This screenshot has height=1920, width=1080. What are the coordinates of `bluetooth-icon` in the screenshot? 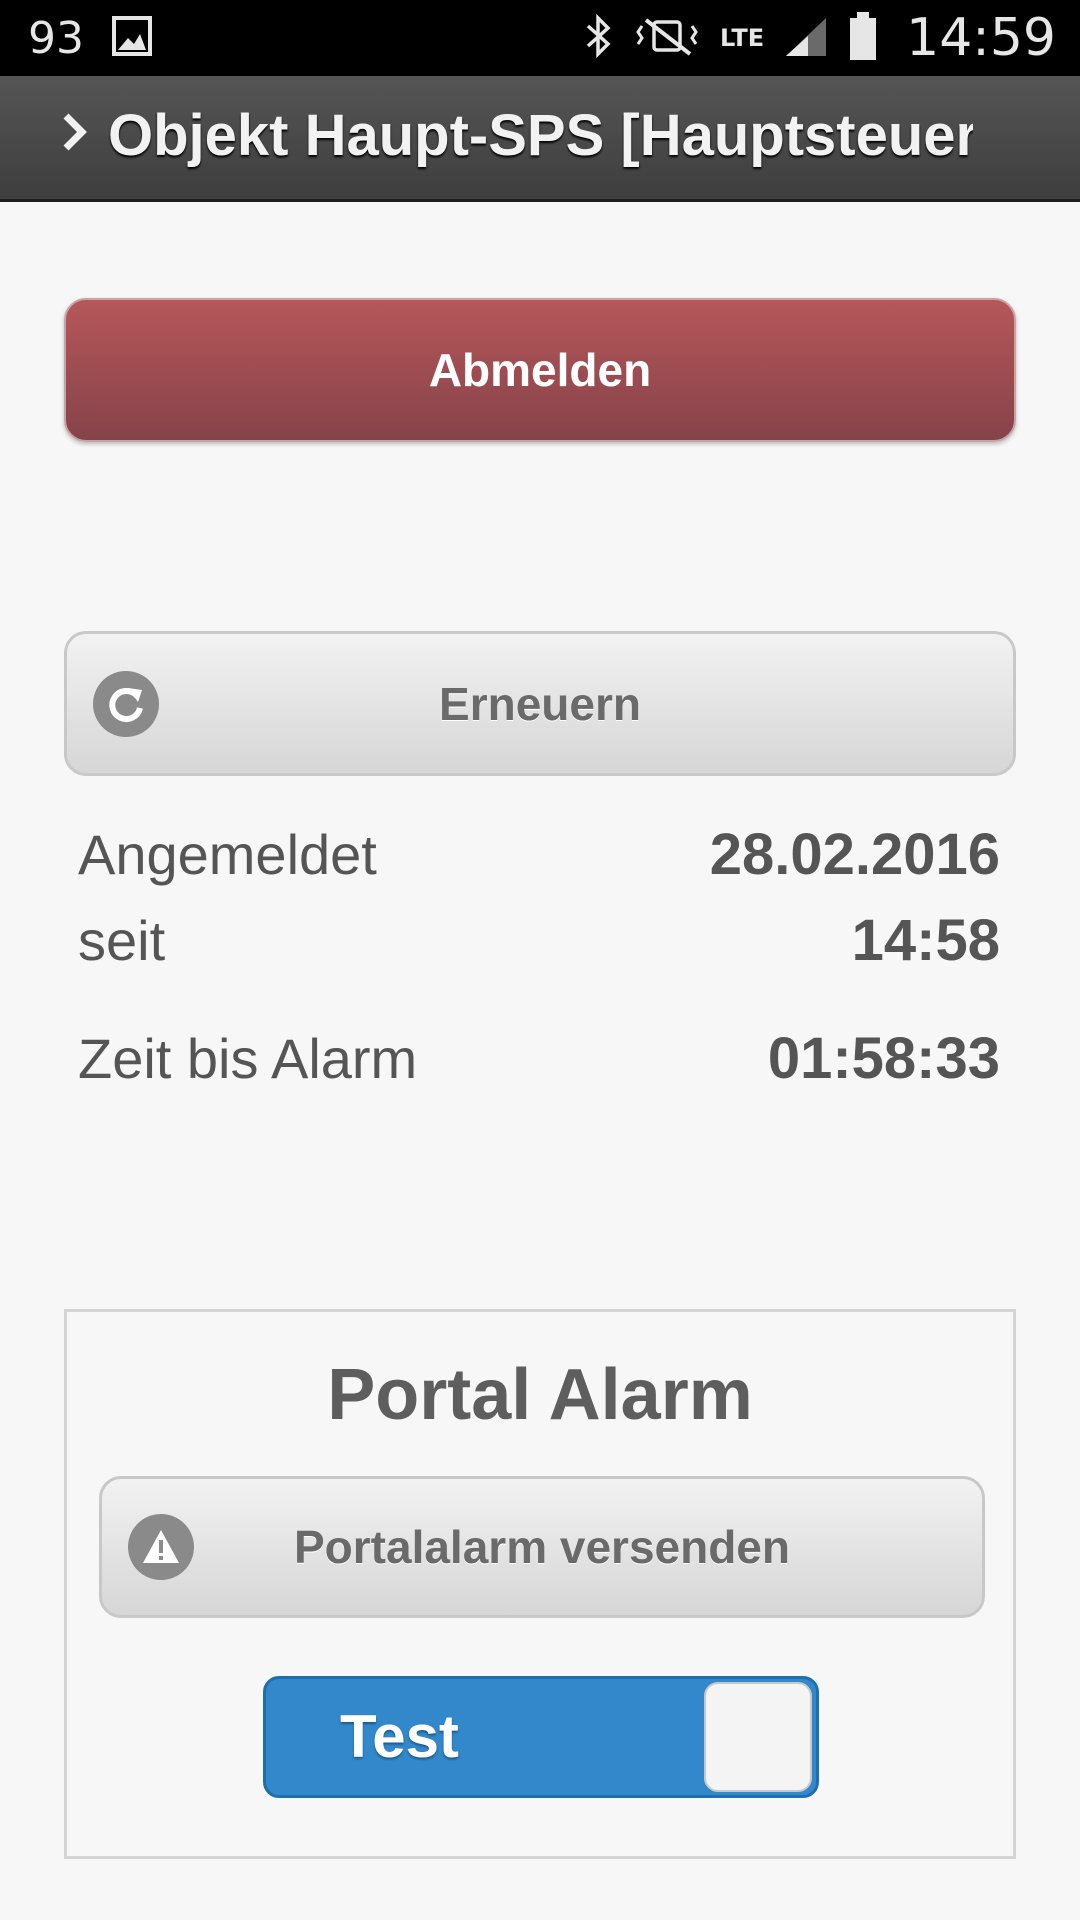 It's located at (599, 38).